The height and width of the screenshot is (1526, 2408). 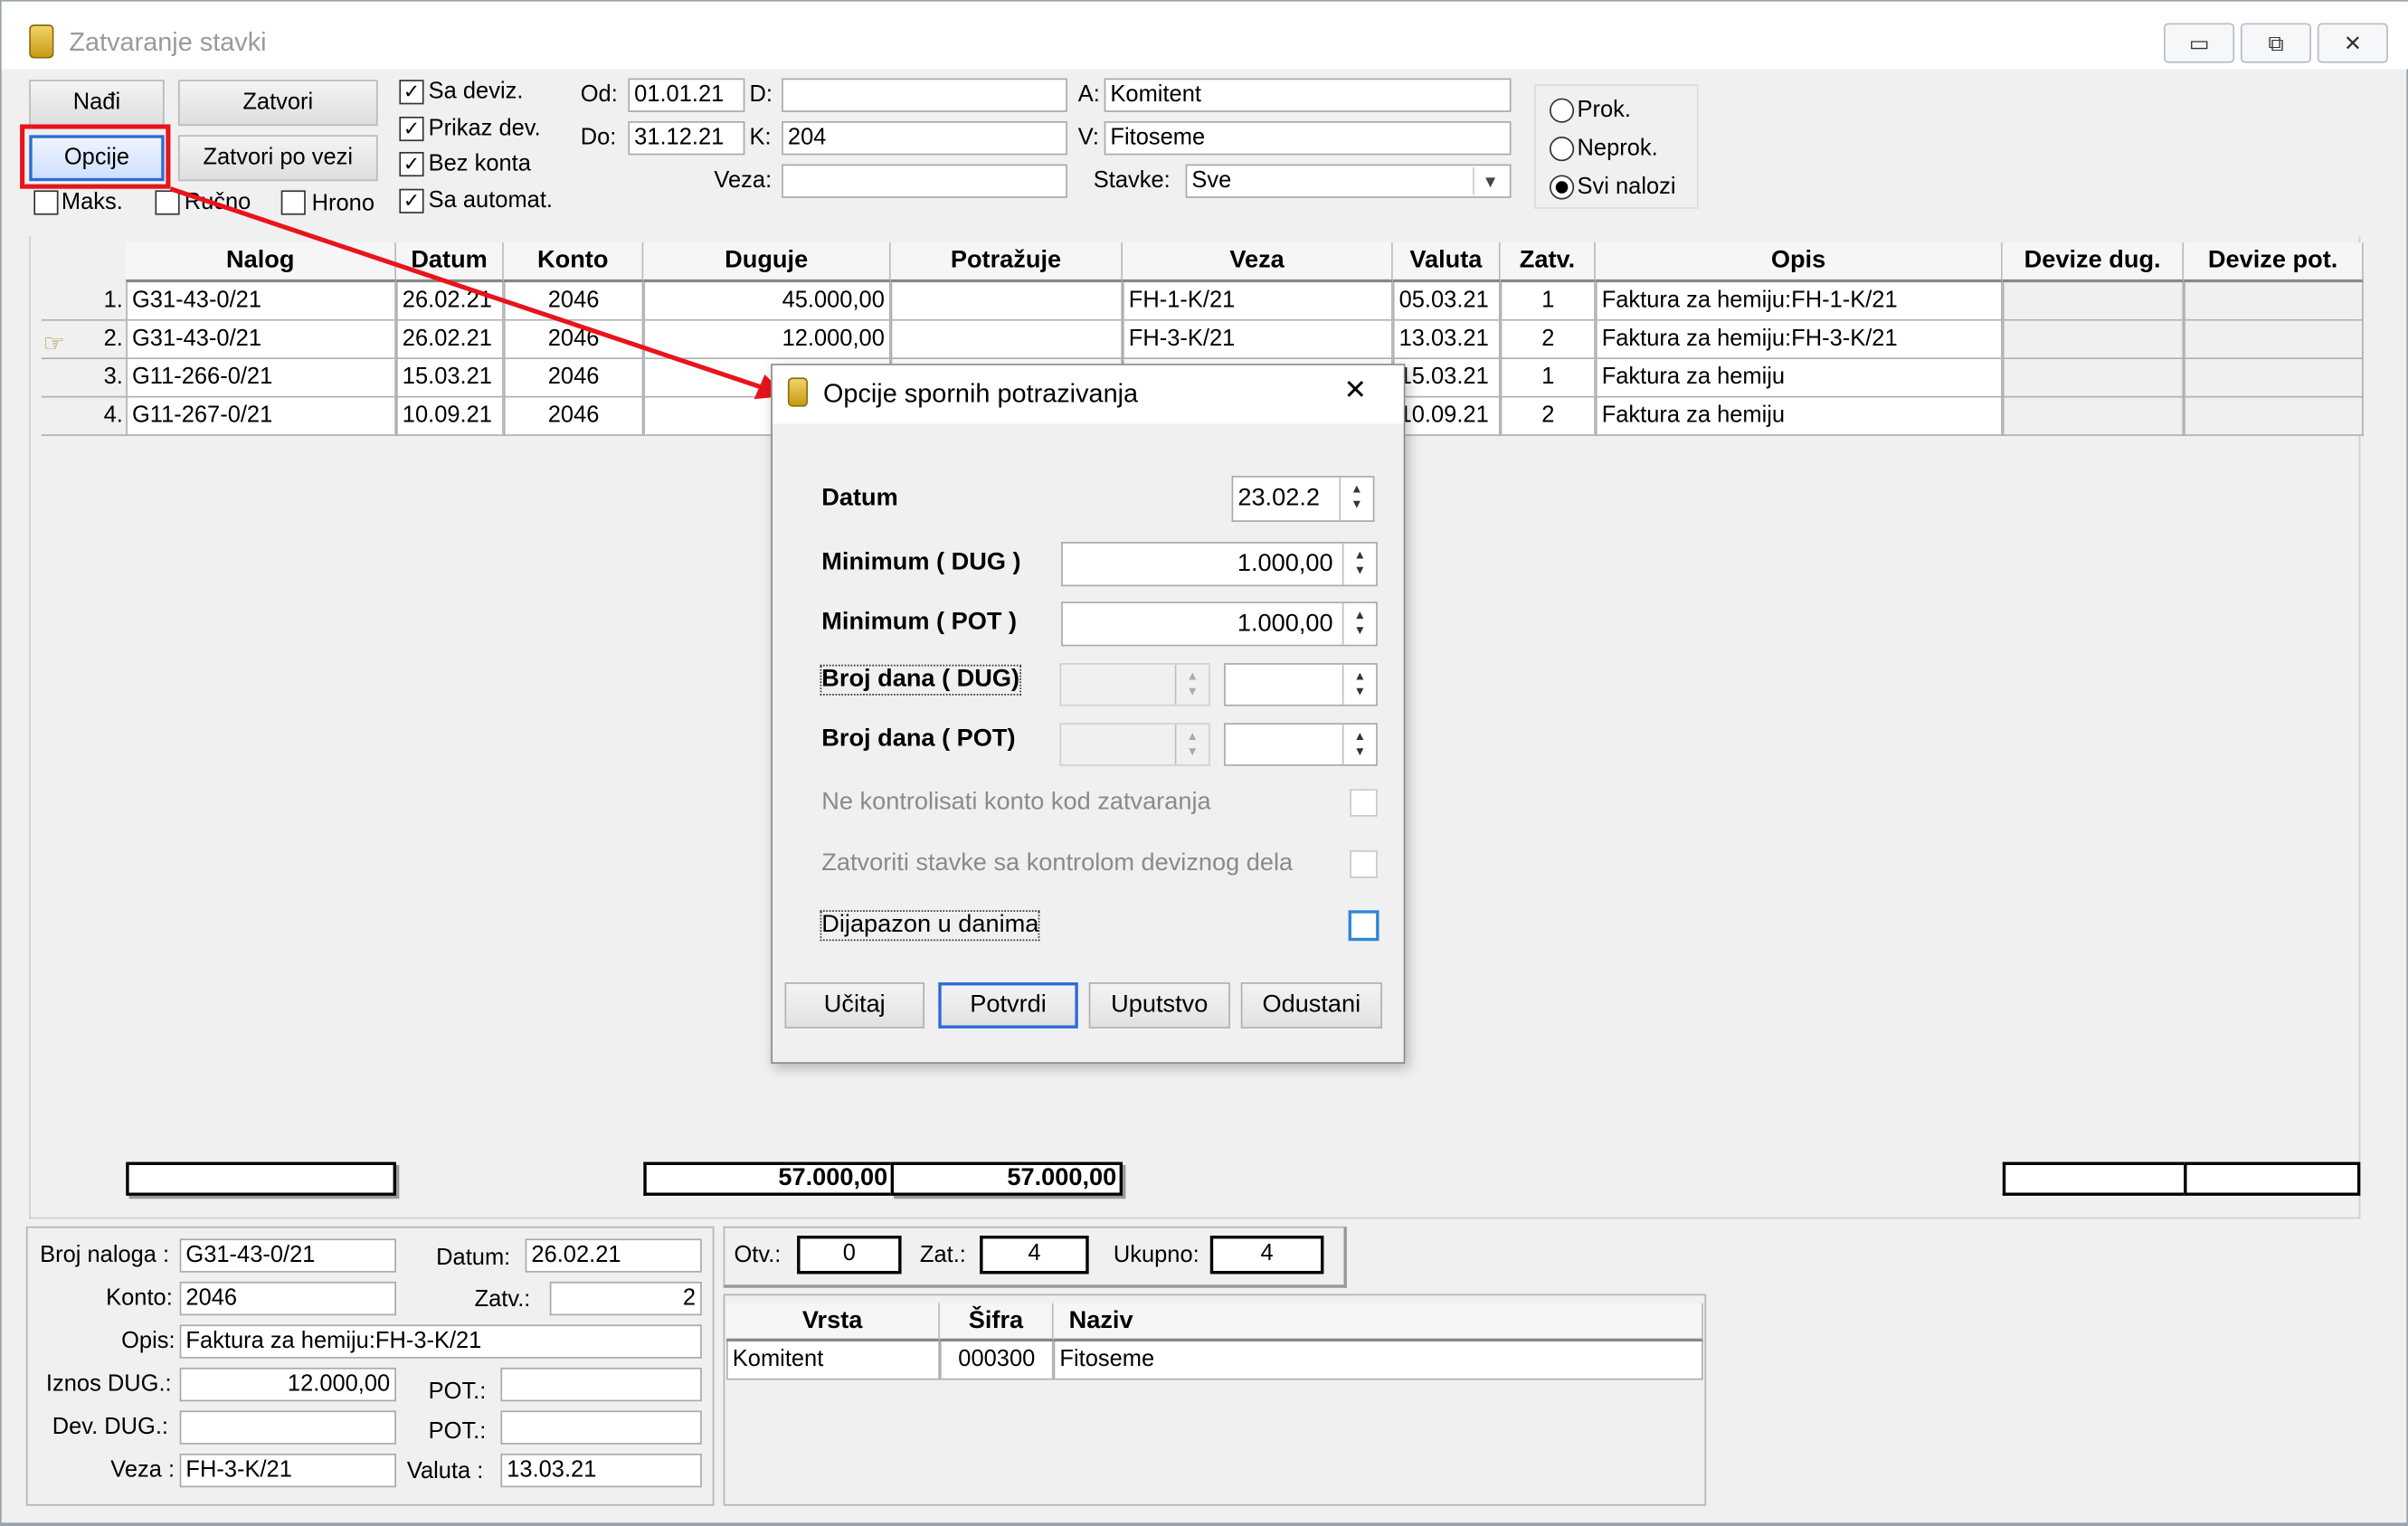 What do you see at coordinates (1285, 624) in the screenshot?
I see `min-pot-spinner-value: 1.000,00` at bounding box center [1285, 624].